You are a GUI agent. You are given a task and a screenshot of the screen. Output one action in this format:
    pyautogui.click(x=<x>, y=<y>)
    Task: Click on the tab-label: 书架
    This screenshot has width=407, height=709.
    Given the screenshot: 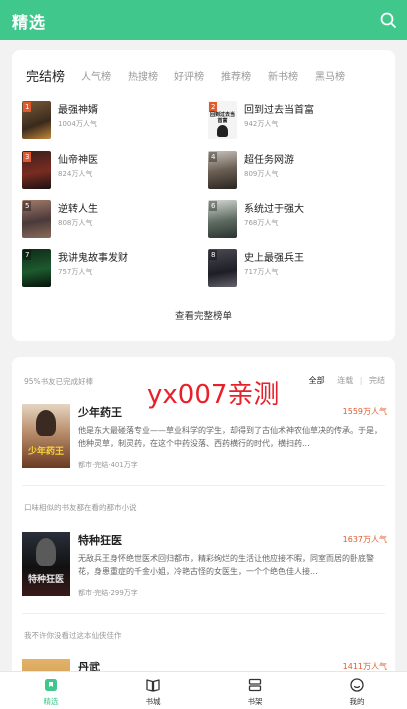 What is the action you would take?
    pyautogui.click(x=255, y=701)
    